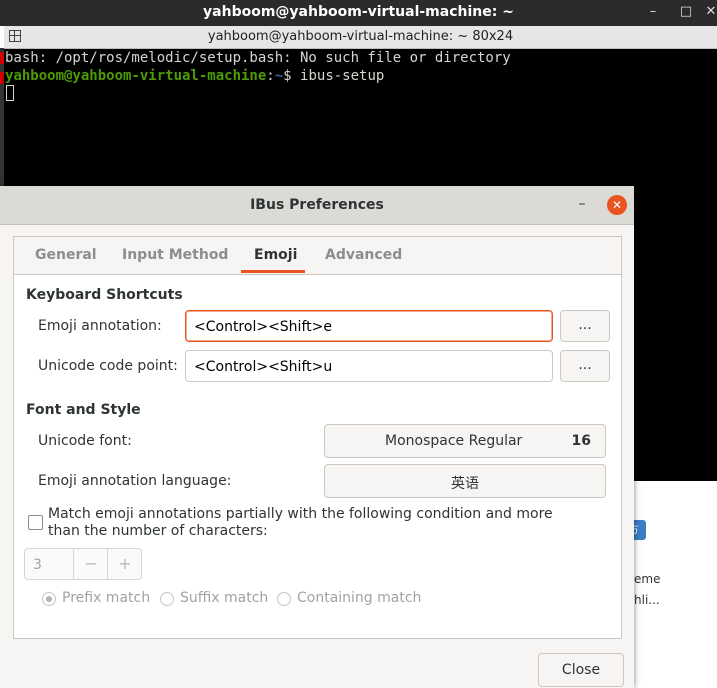 Image resolution: width=717 pixels, height=688 pixels. What do you see at coordinates (284, 599) in the screenshot?
I see `containing-match-radio` at bounding box center [284, 599].